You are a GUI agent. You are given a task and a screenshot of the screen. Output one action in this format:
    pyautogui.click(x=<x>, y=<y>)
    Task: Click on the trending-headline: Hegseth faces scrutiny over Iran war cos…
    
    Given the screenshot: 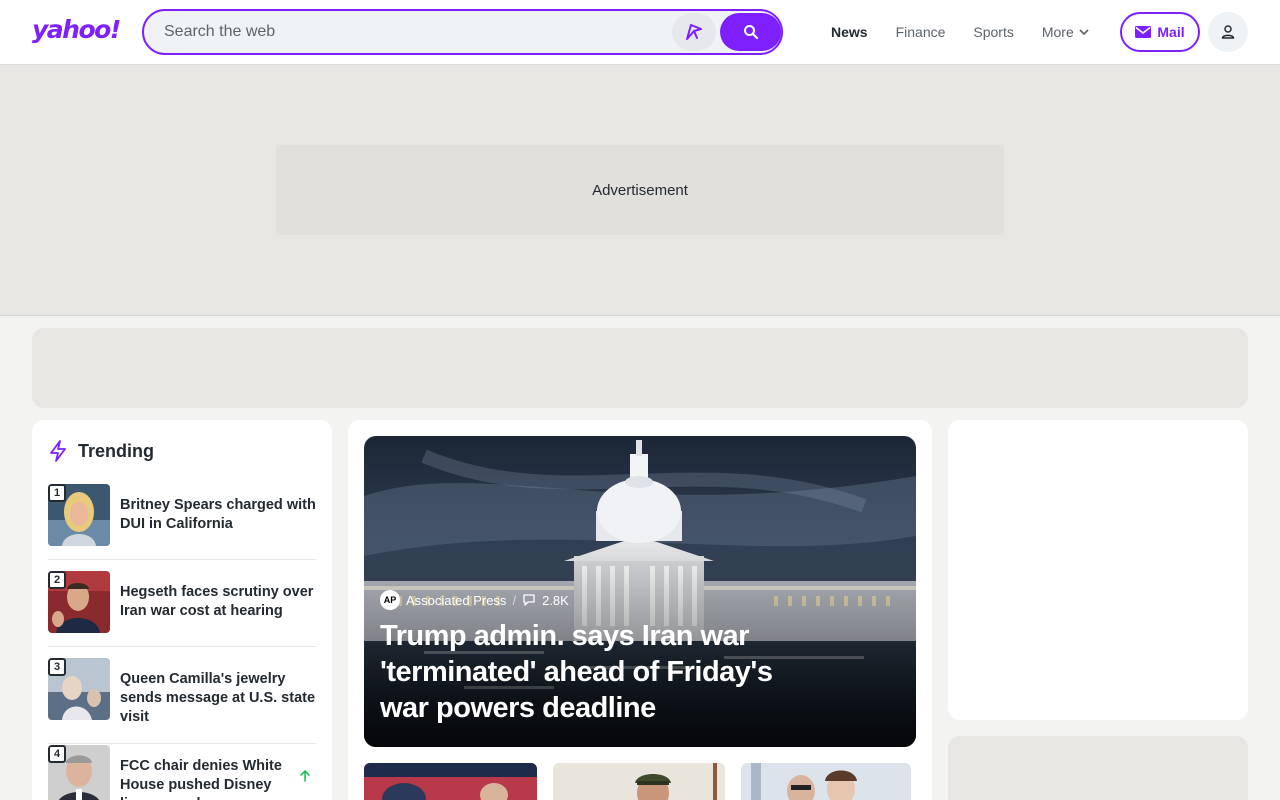 What is the action you would take?
    pyautogui.click(x=217, y=601)
    